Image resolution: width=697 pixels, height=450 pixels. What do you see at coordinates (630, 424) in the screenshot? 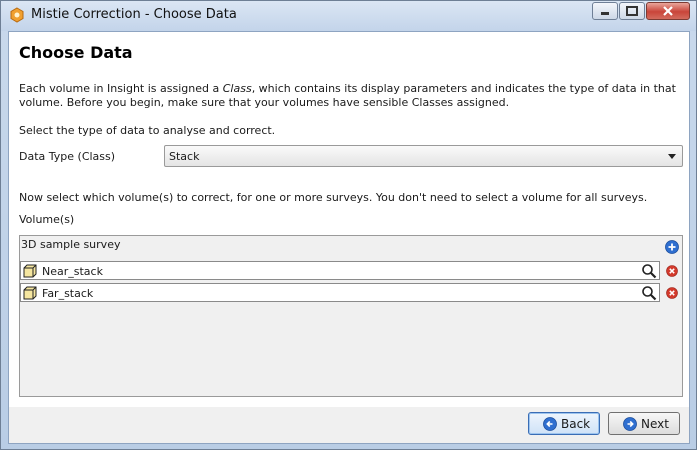
I see `arrow-right-icon` at bounding box center [630, 424].